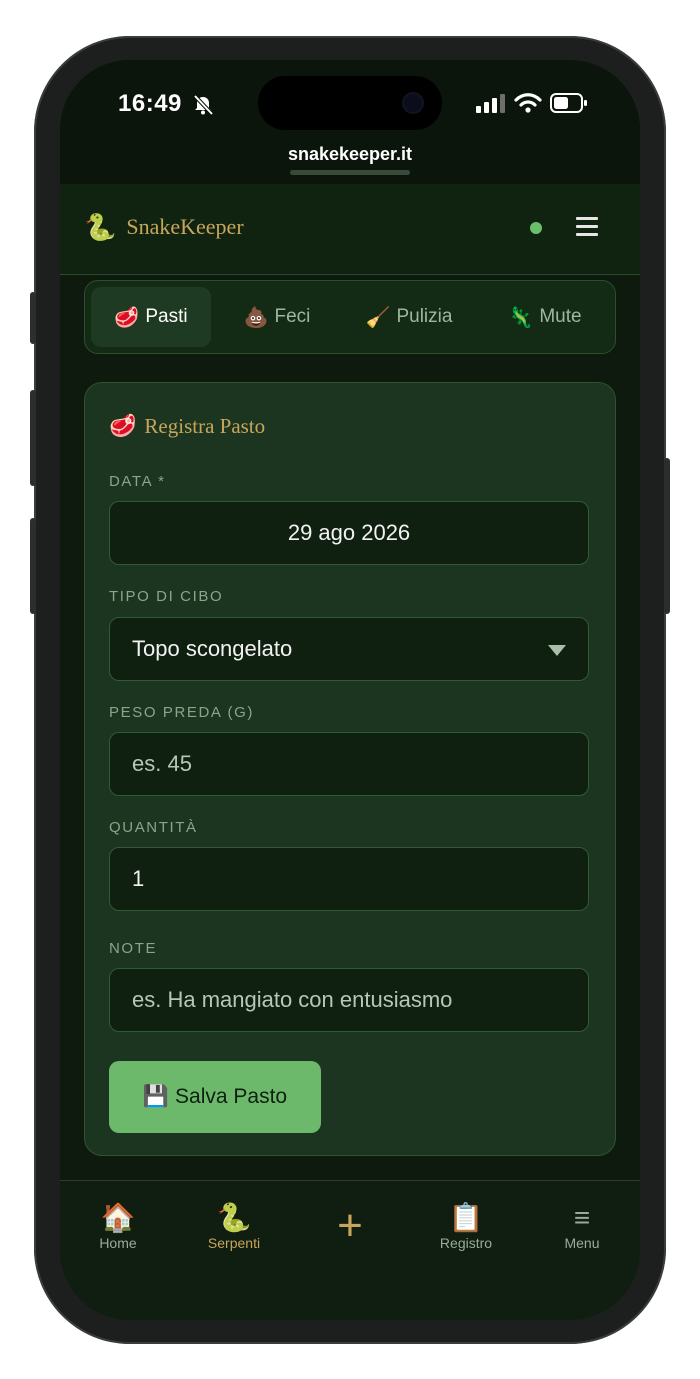 The width and height of the screenshot is (700, 1379). I want to click on prey-weight-input: es. 45, so click(349, 764).